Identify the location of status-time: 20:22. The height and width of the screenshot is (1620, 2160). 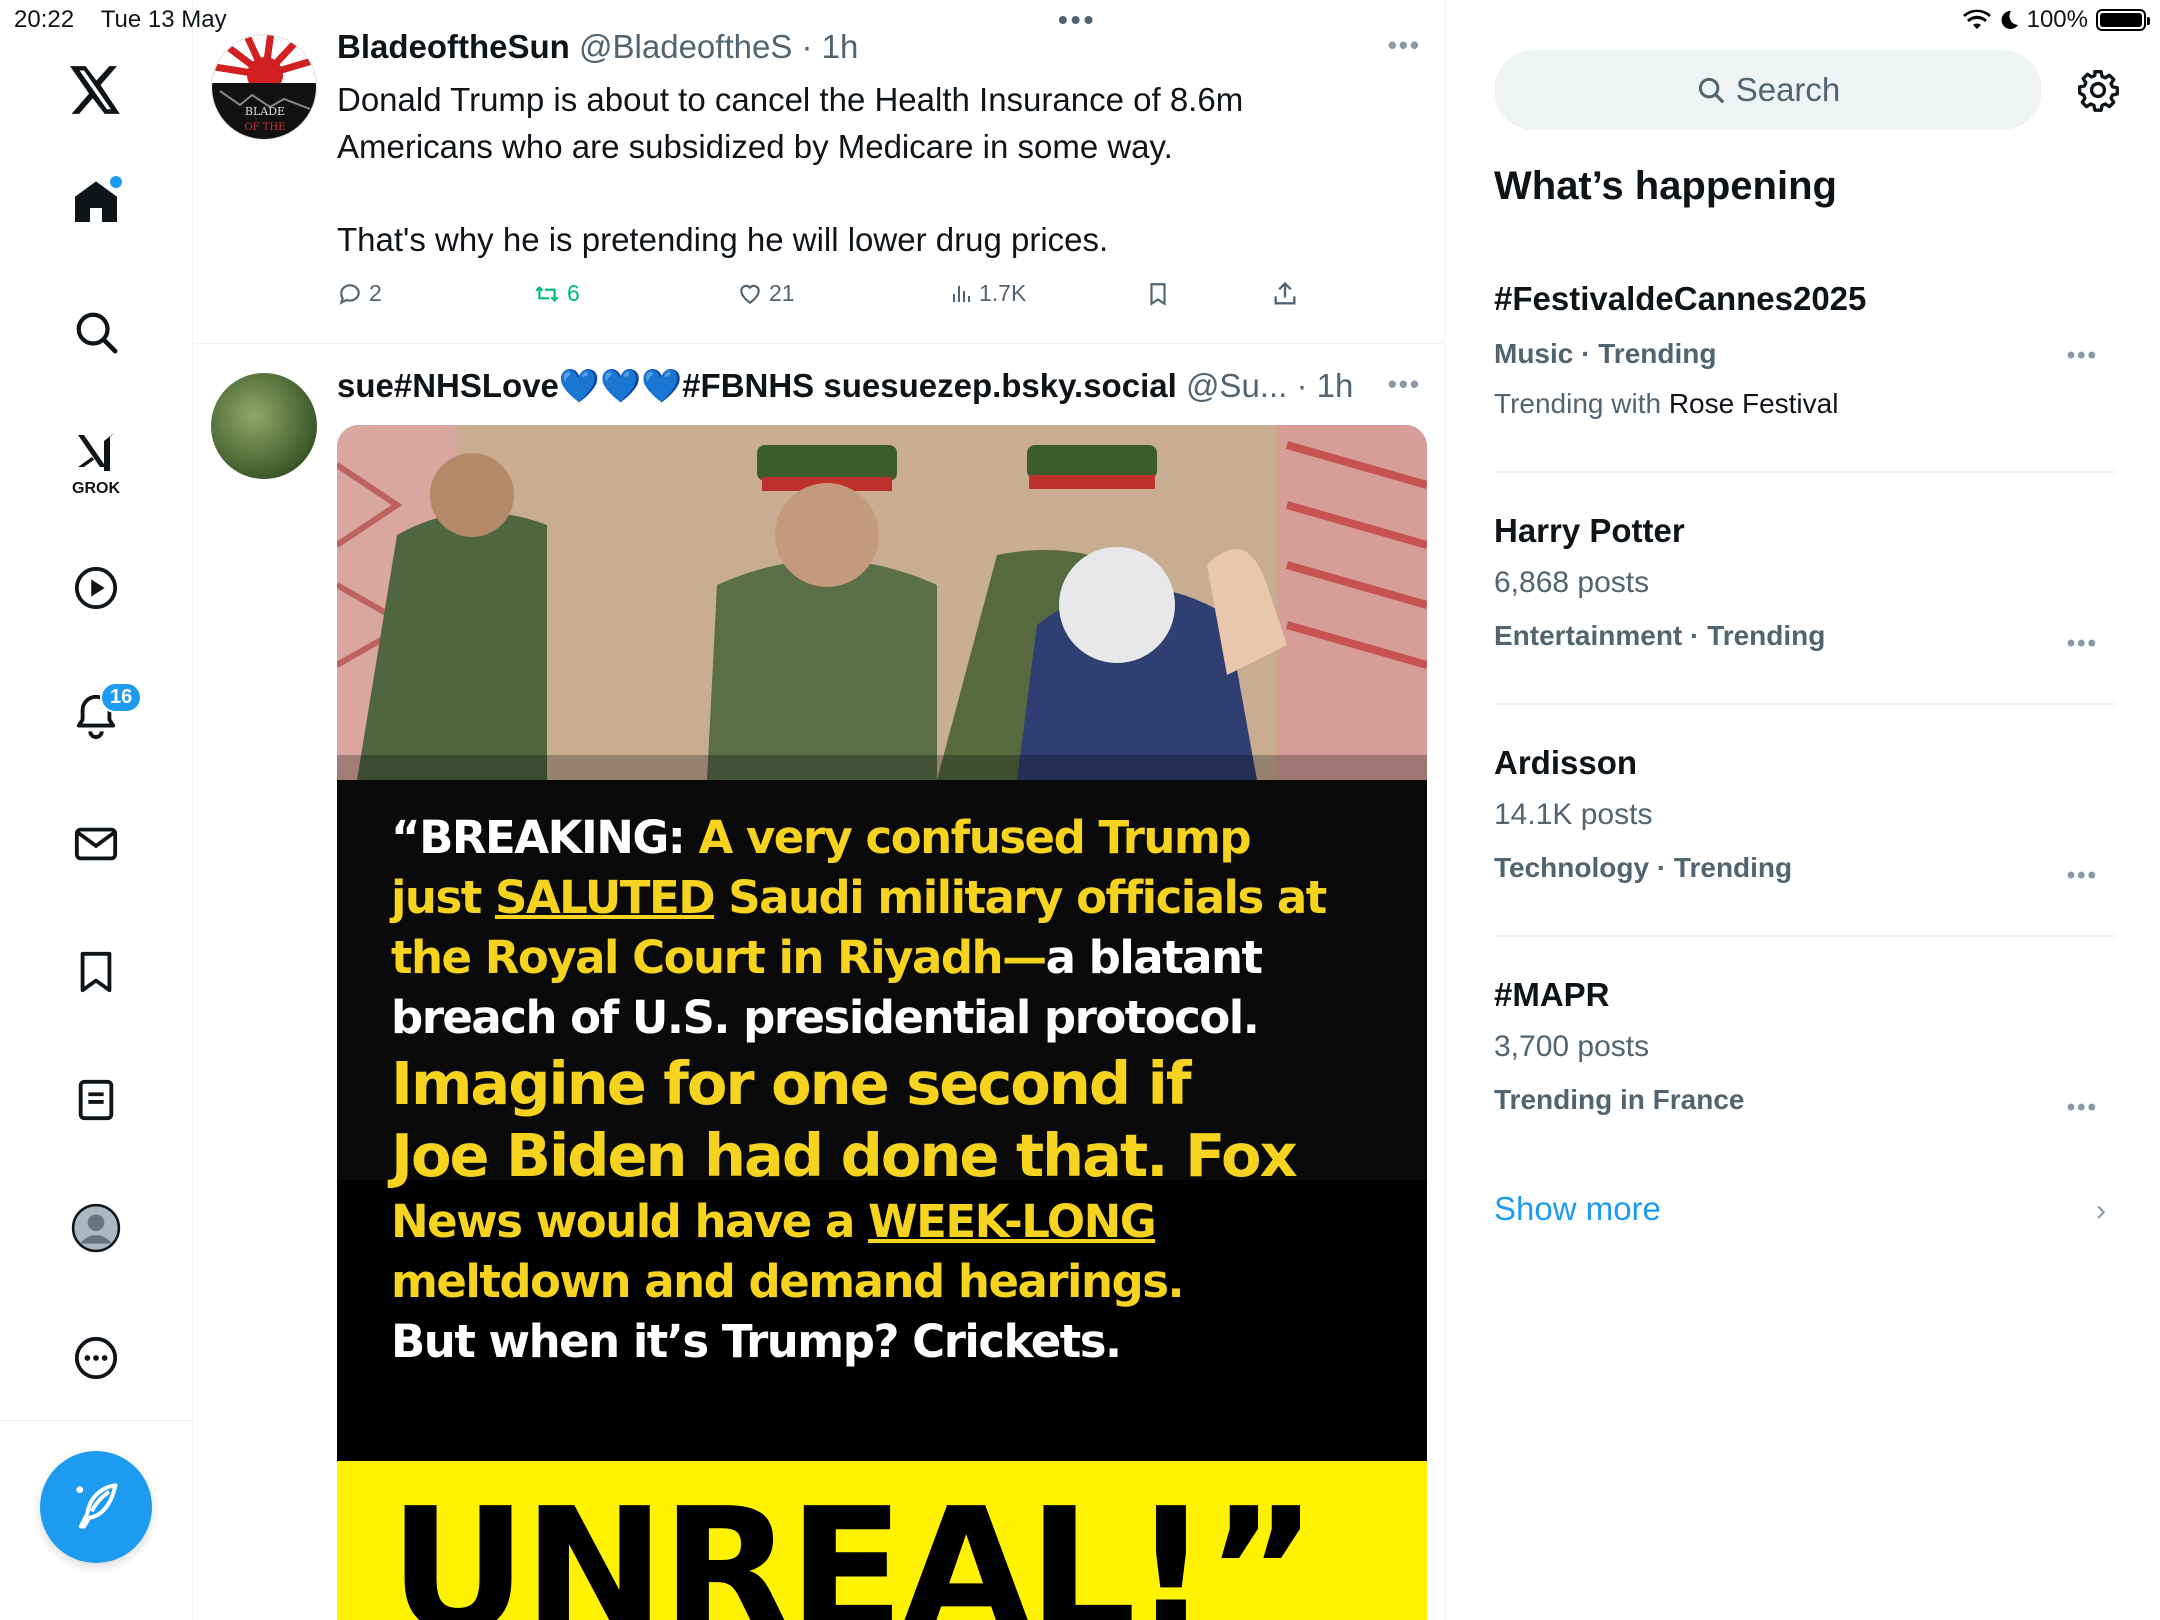
(44, 19).